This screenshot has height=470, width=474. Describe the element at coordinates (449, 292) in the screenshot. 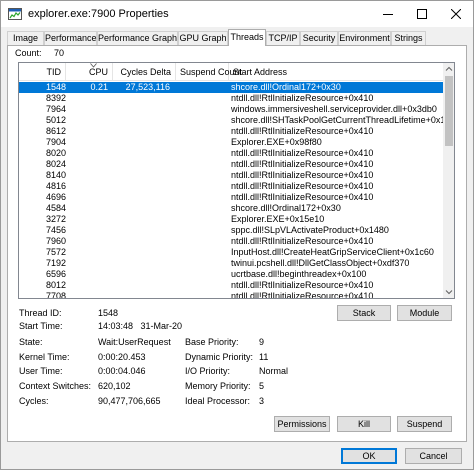

I see `scroll-down-arrow-icon` at that location.